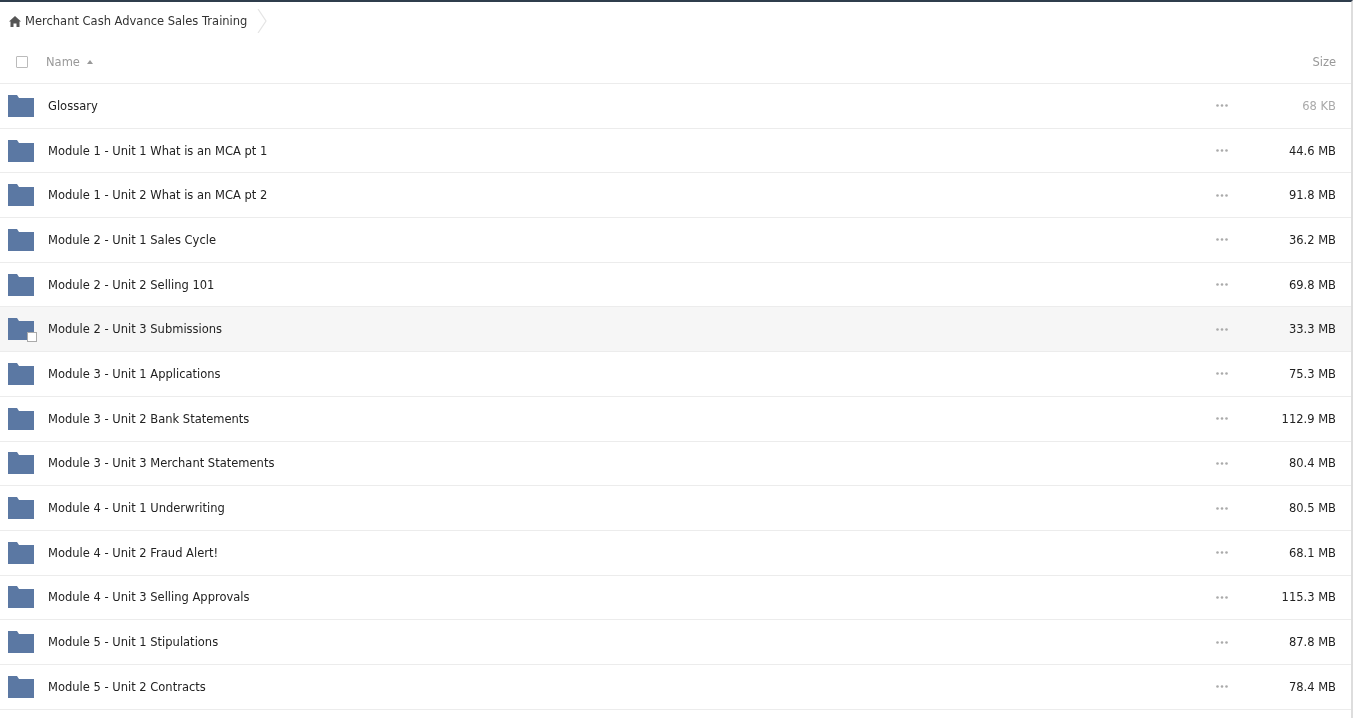 This screenshot has width=1353, height=720. What do you see at coordinates (161, 463) in the screenshot?
I see `folder-name: Module 3 - Unit 3 Merchant Statements` at bounding box center [161, 463].